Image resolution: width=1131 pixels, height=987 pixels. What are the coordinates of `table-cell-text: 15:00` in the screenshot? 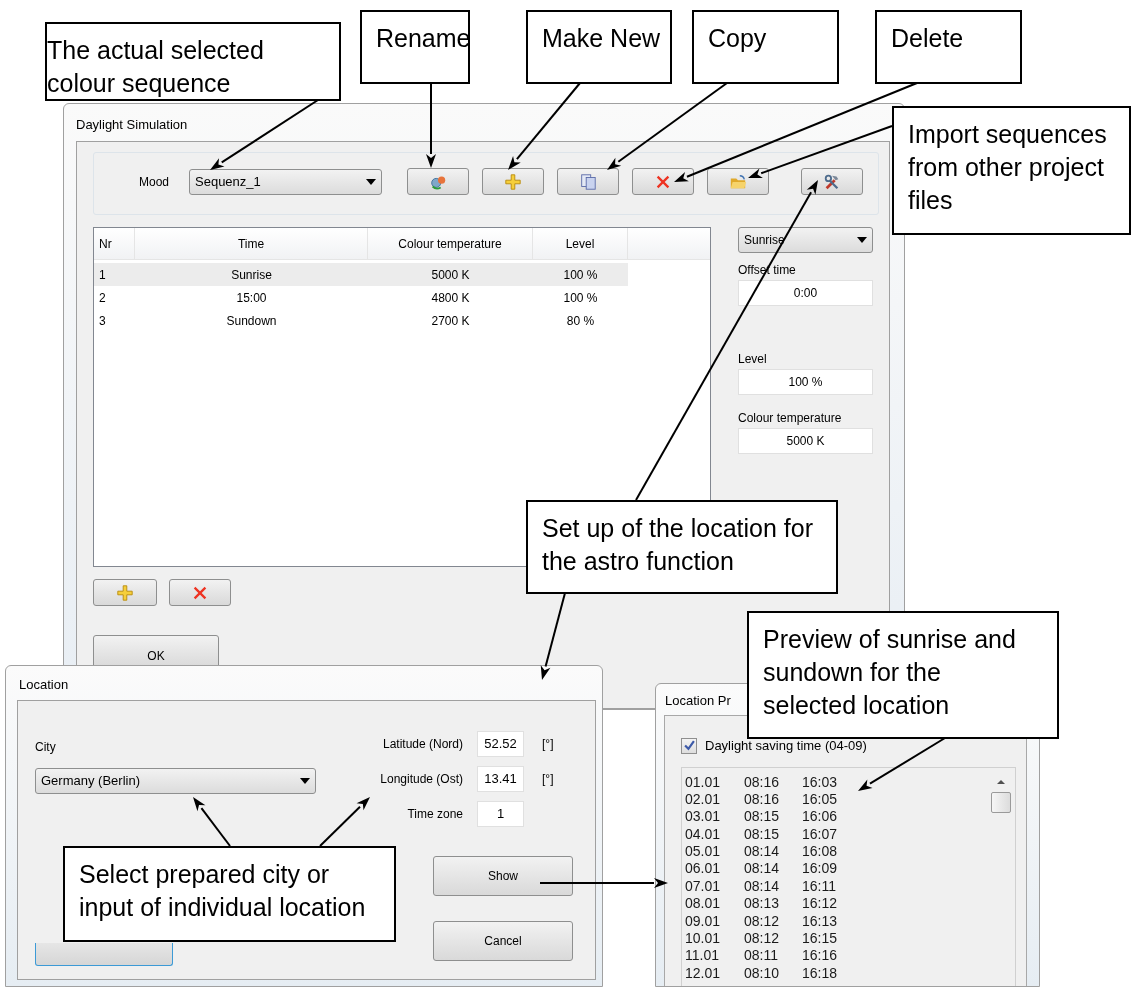 It's located at (251, 298).